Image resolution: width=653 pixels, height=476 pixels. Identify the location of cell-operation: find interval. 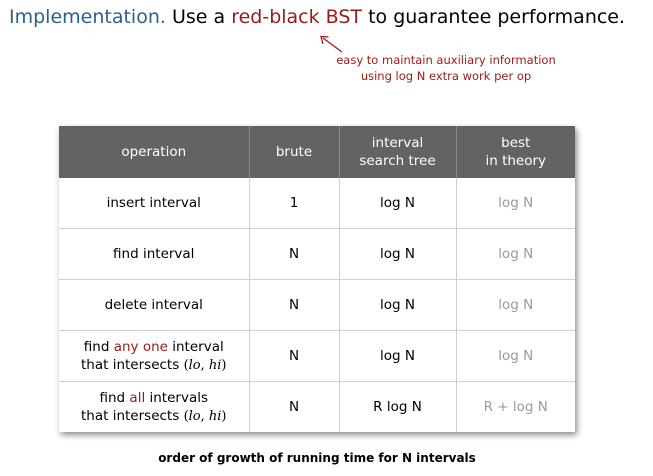
(154, 254).